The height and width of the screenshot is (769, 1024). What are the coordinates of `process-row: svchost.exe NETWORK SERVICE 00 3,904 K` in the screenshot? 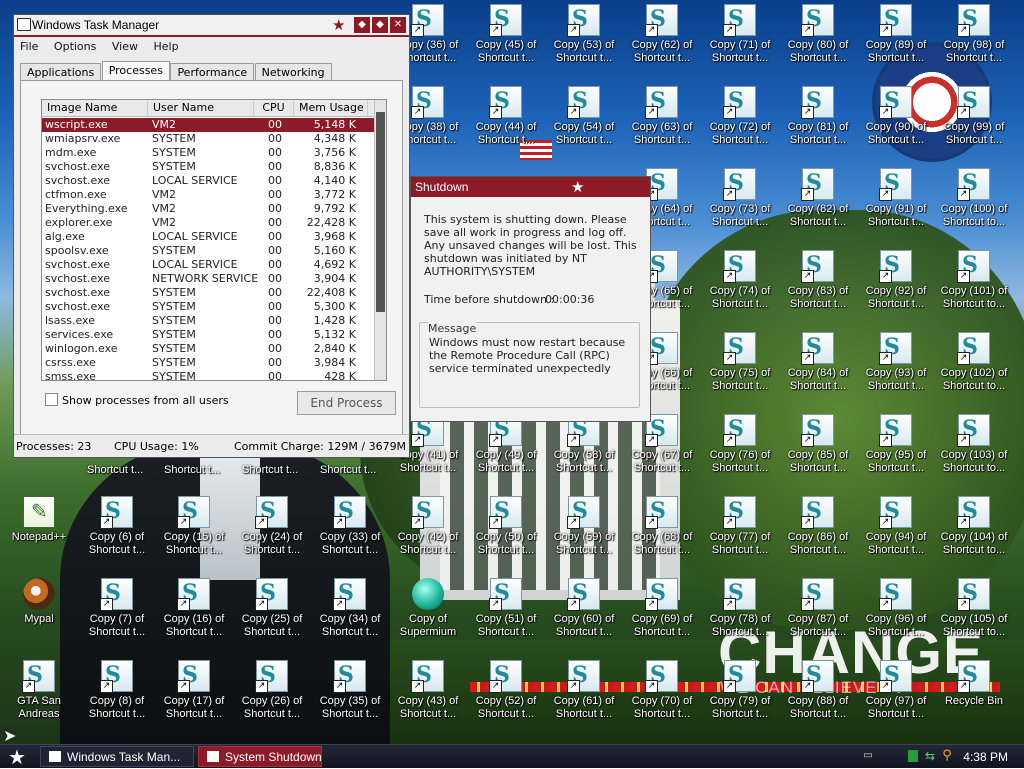 It's located at (209, 279).